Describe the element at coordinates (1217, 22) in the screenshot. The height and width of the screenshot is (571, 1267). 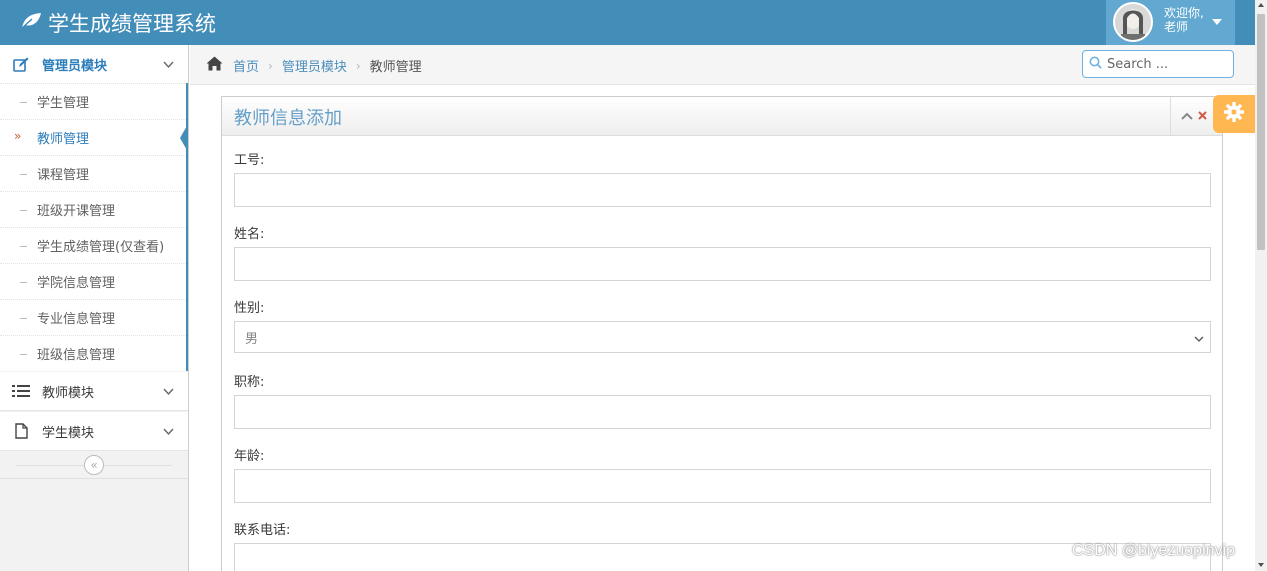
I see `caret-down-icon` at that location.